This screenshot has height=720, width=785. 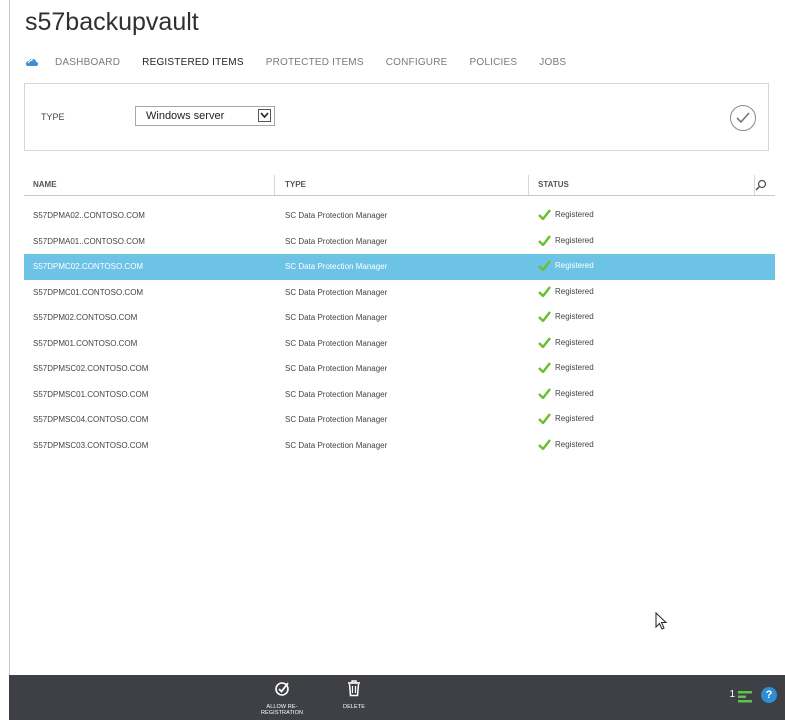 I want to click on mouse-cursor-icon, so click(x=661, y=621).